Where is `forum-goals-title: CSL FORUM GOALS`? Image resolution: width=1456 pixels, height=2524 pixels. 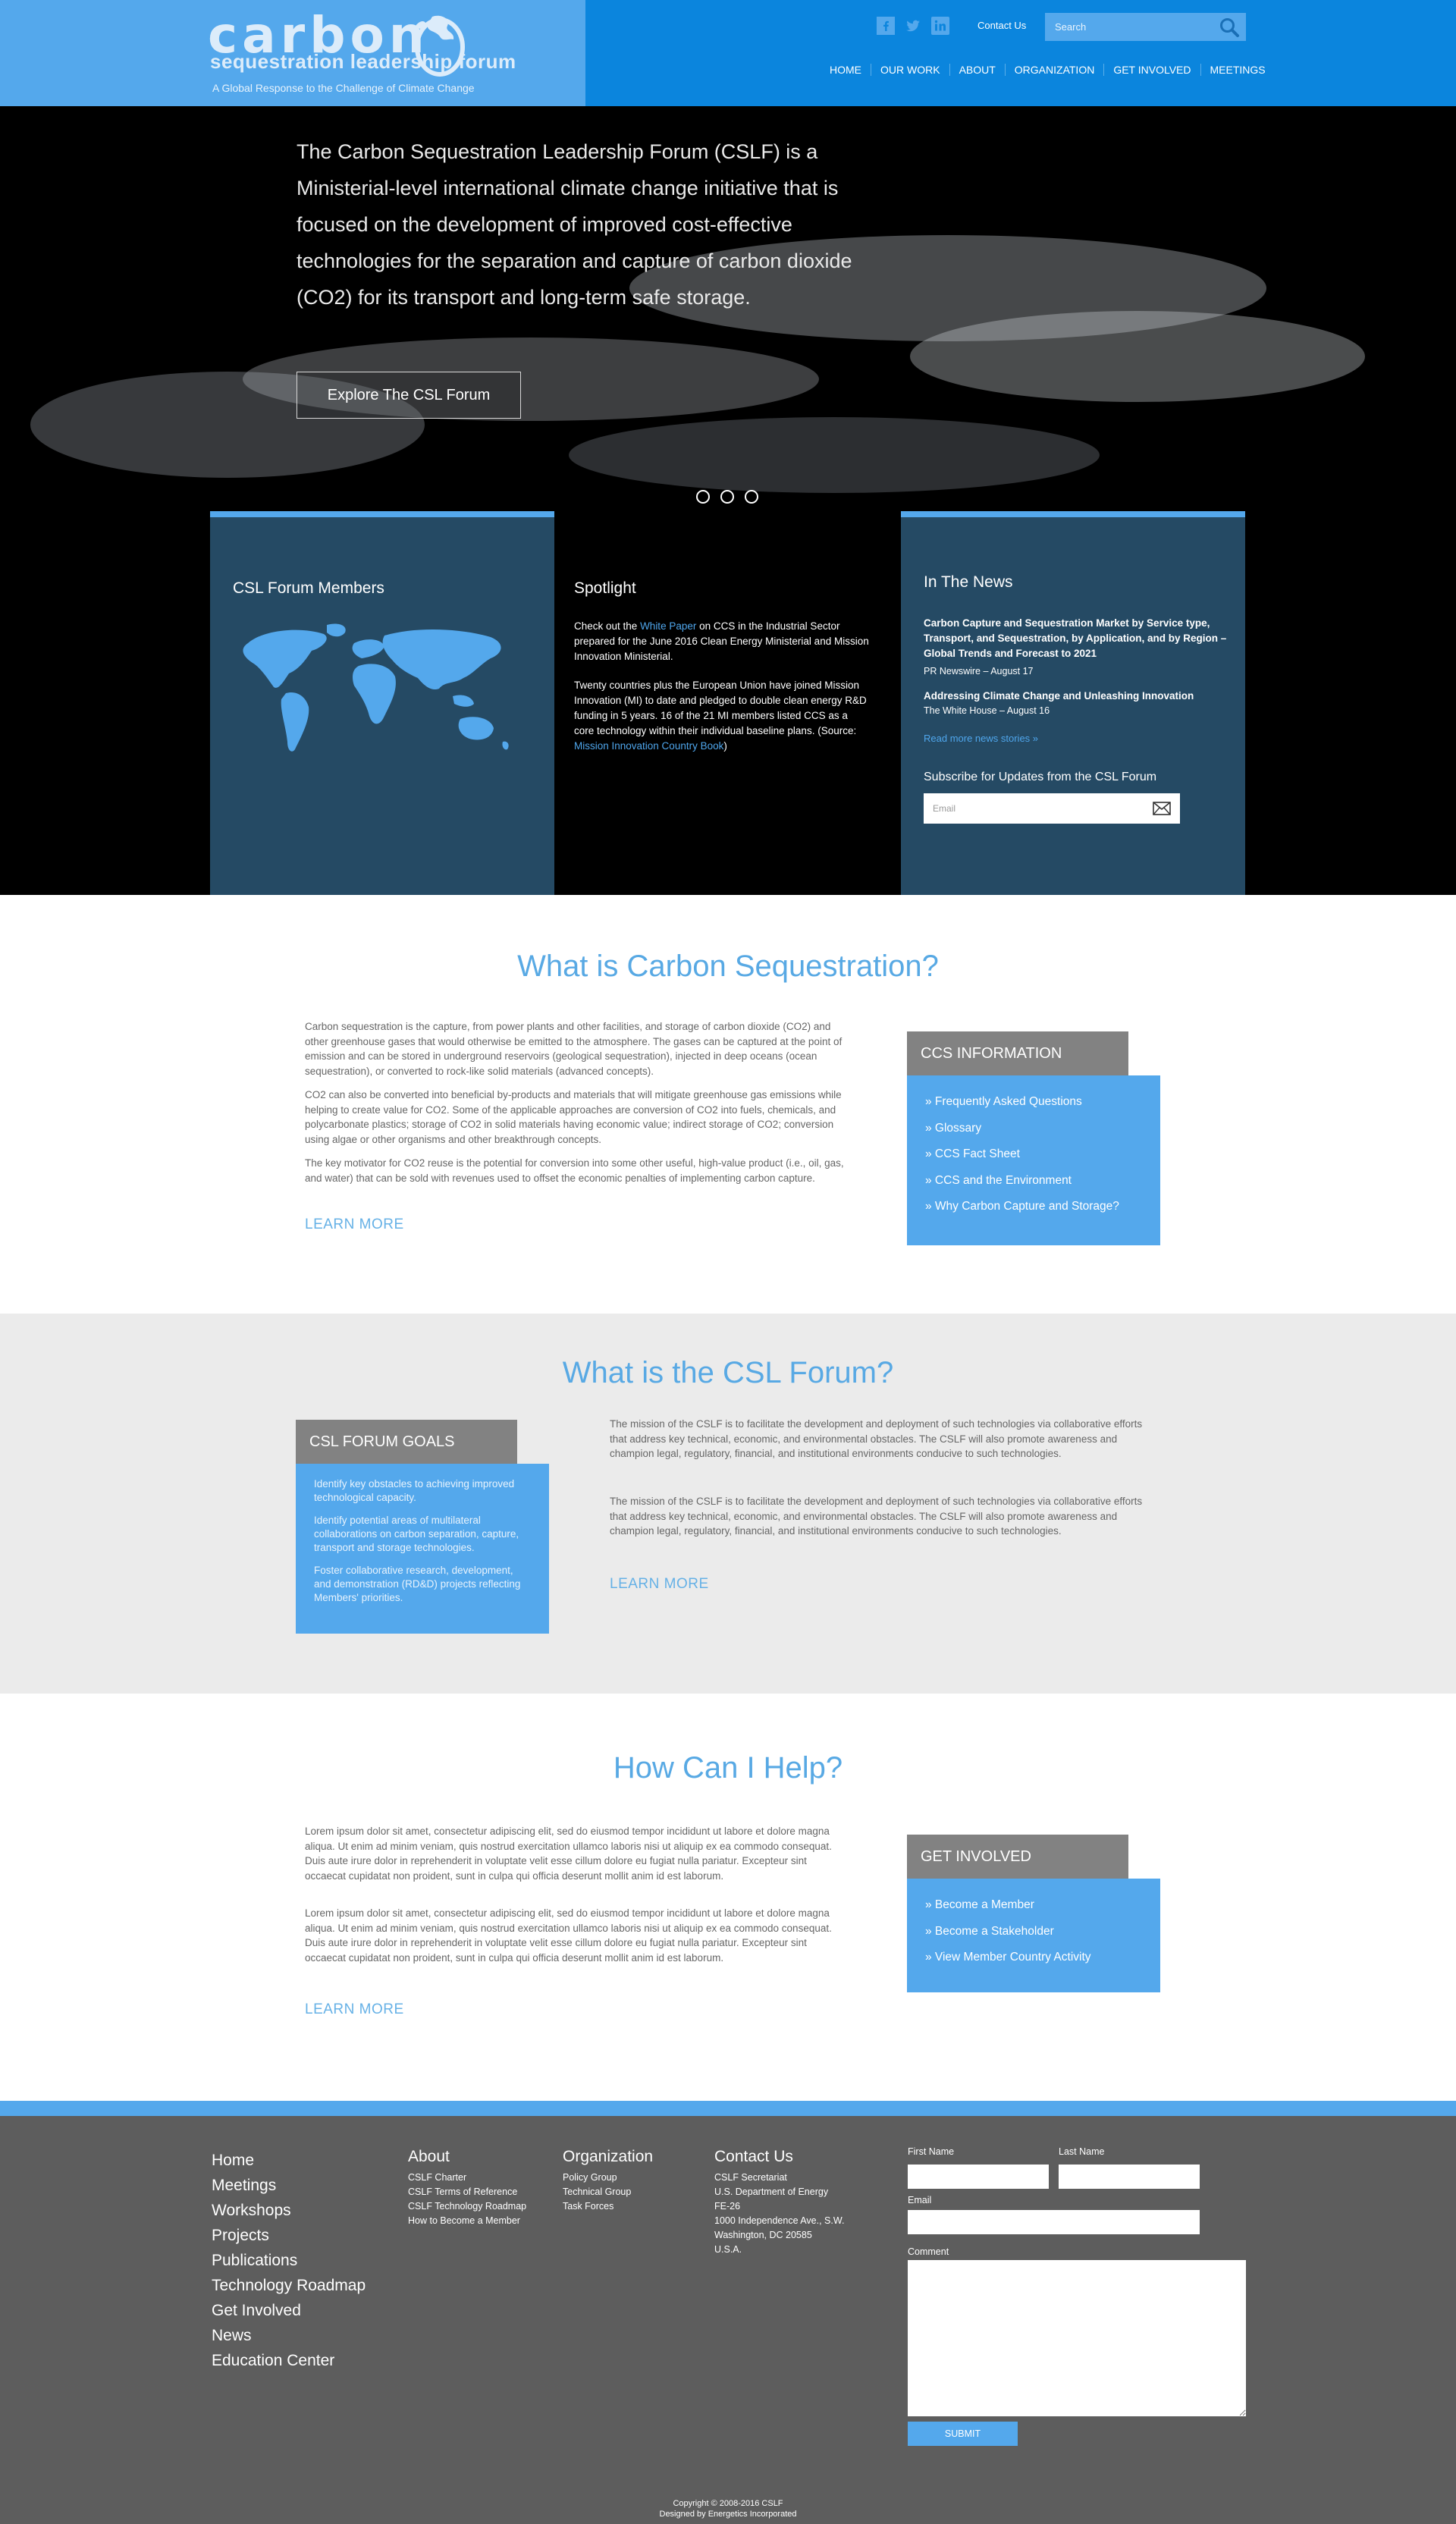
forum-goals-title: CSL FORUM GOALS is located at coordinates (406, 1442).